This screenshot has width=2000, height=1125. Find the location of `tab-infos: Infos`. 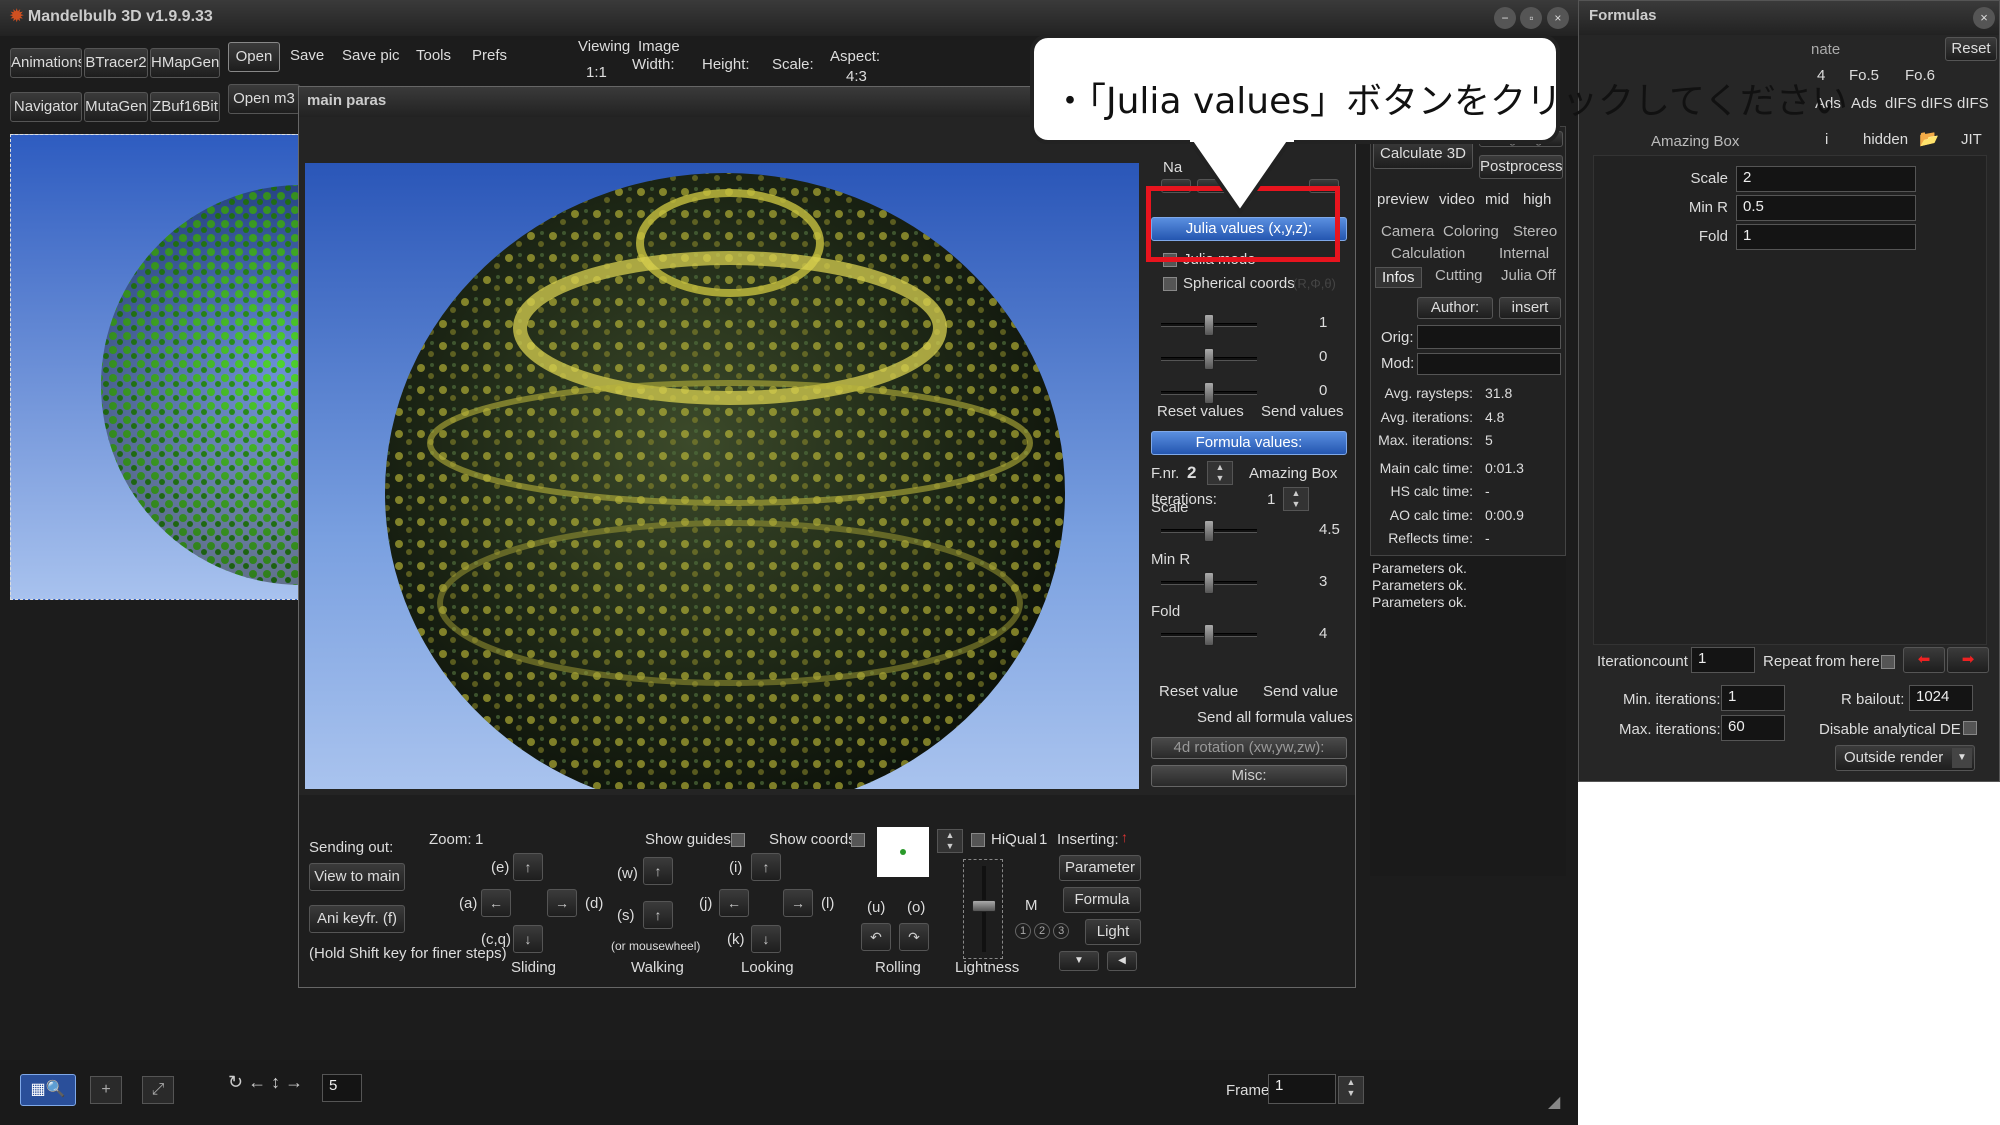

tab-infos: Infos is located at coordinates (1398, 277).